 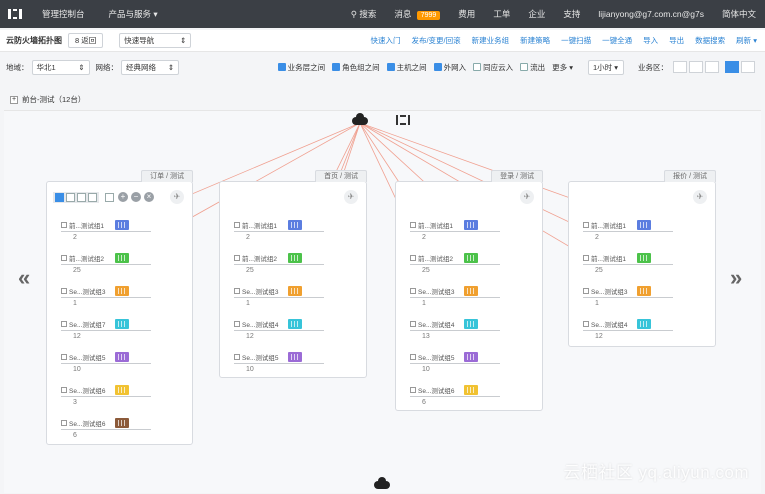 What do you see at coordinates (739, 14) in the screenshot?
I see `language-switch: 简体中文` at bounding box center [739, 14].